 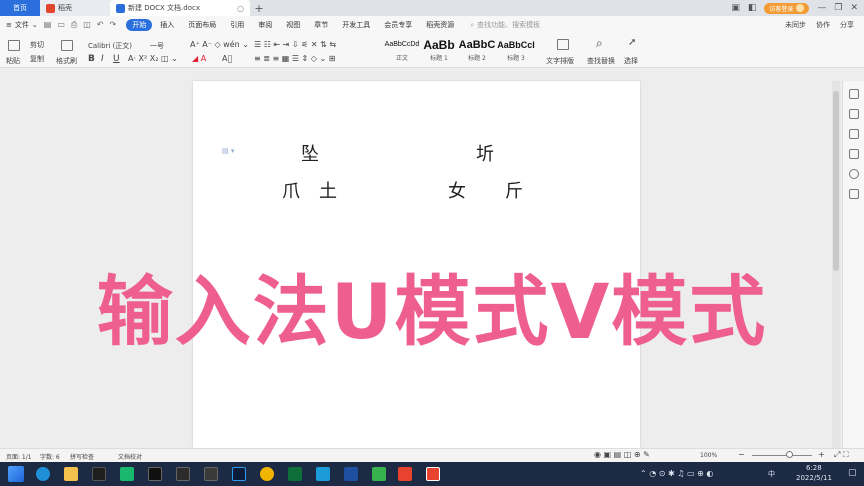 I want to click on style-heading3: AaBbCcI 标题 3, so click(x=516, y=51).